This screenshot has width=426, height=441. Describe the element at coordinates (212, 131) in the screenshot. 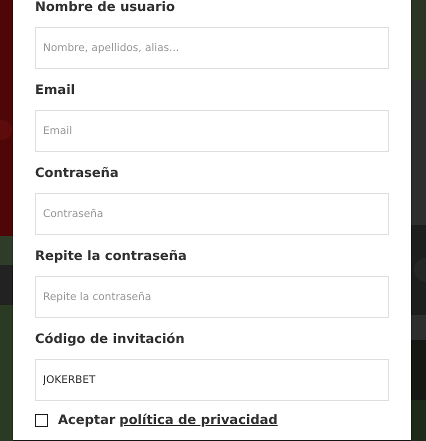

I see `input-field: Email` at that location.